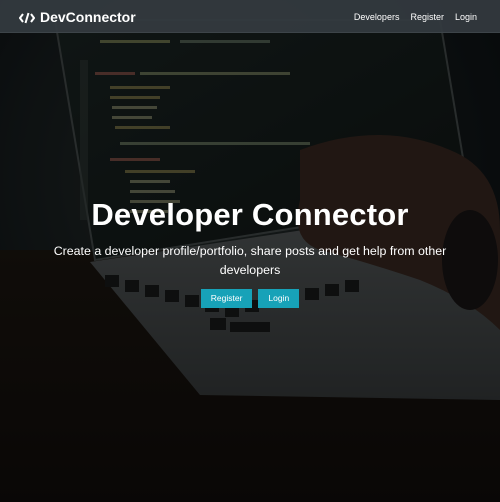 Image resolution: width=500 pixels, height=502 pixels. Describe the element at coordinates (466, 17) in the screenshot. I see `nav-link-login: Login` at that location.